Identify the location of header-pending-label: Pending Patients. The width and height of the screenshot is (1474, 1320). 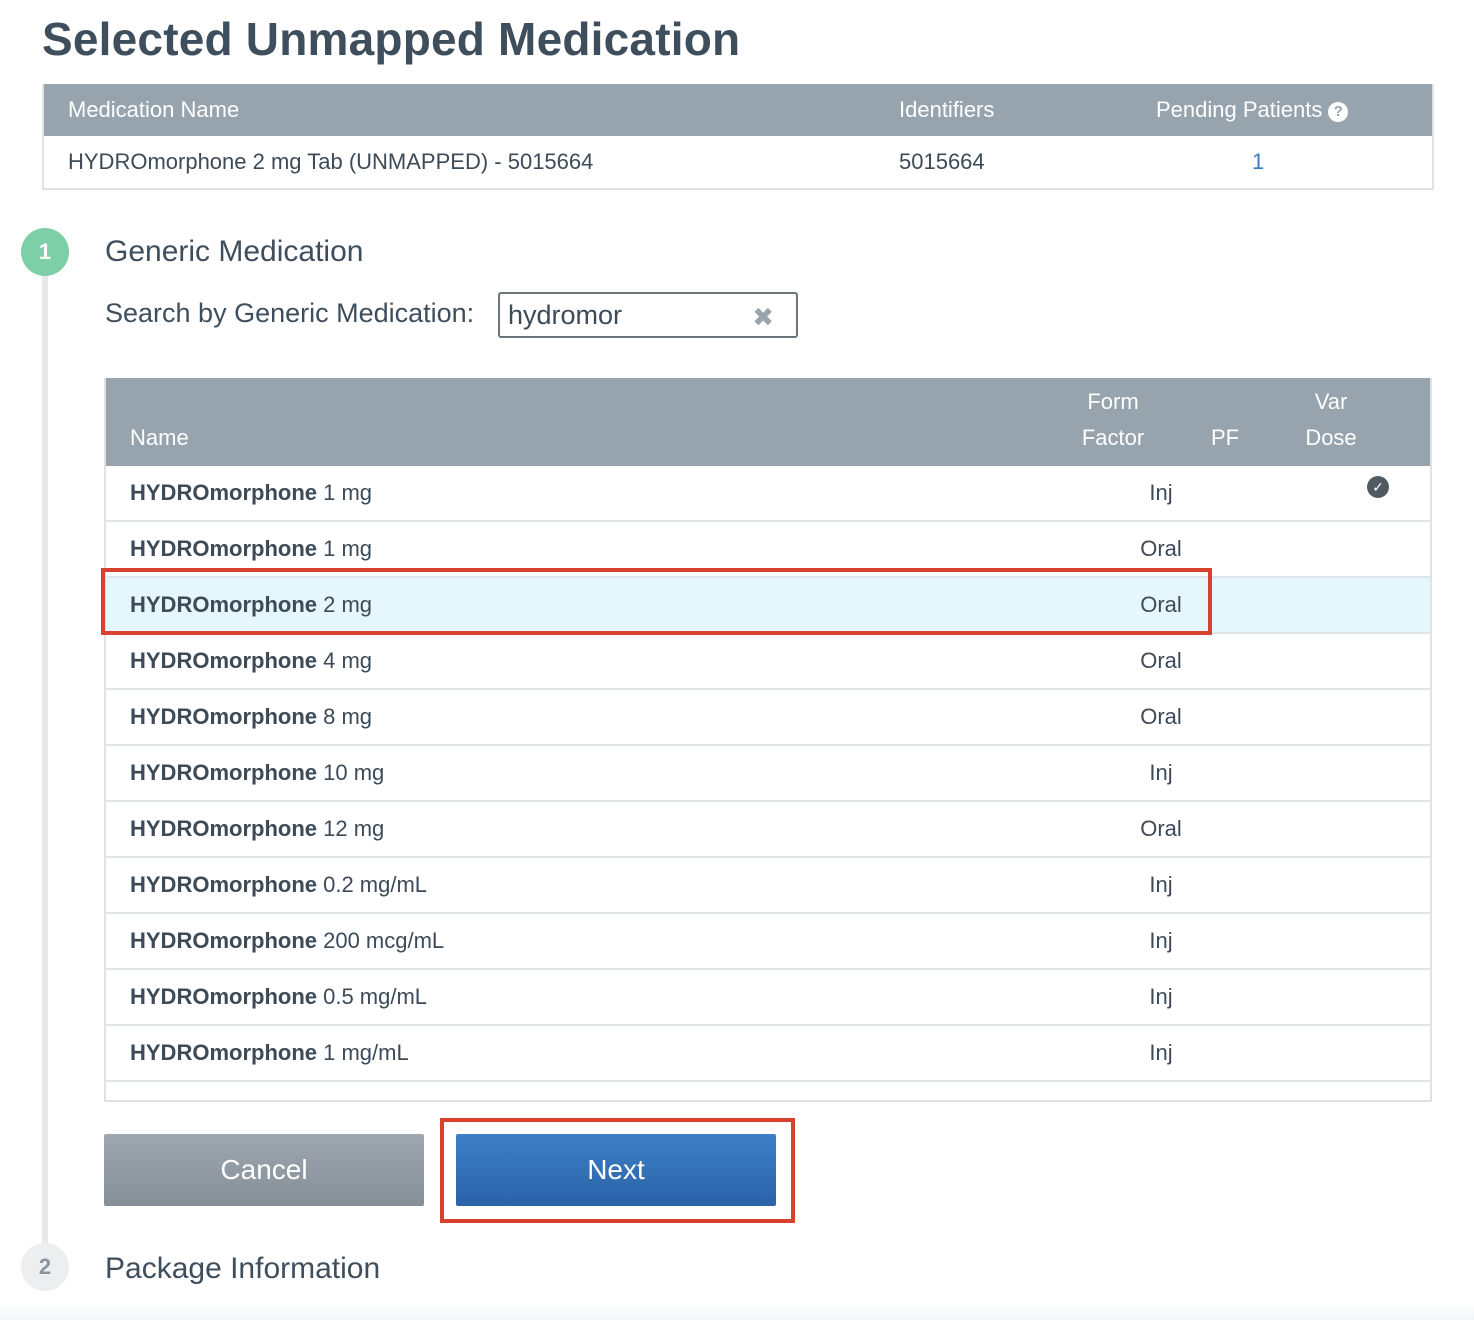
(1239, 109).